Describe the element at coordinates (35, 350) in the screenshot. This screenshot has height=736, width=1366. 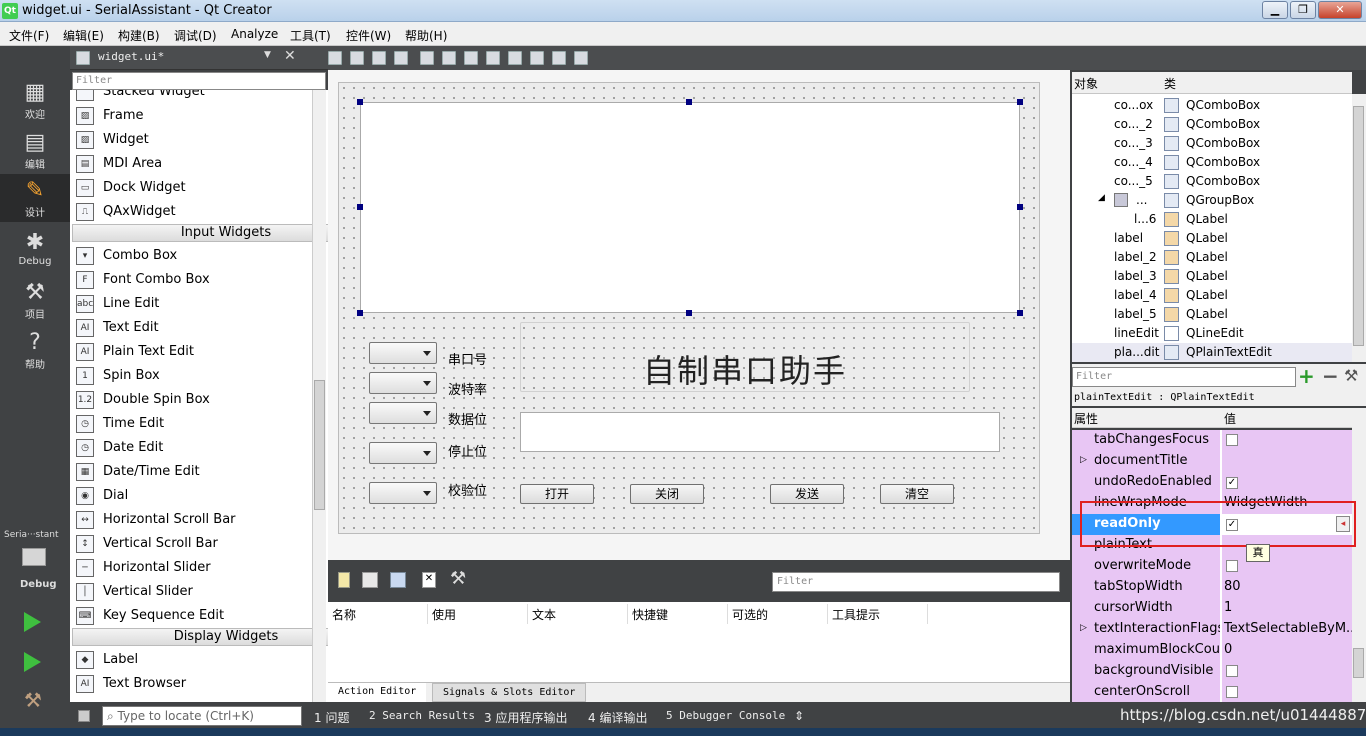
I see `mode-help: ? 帮助` at that location.